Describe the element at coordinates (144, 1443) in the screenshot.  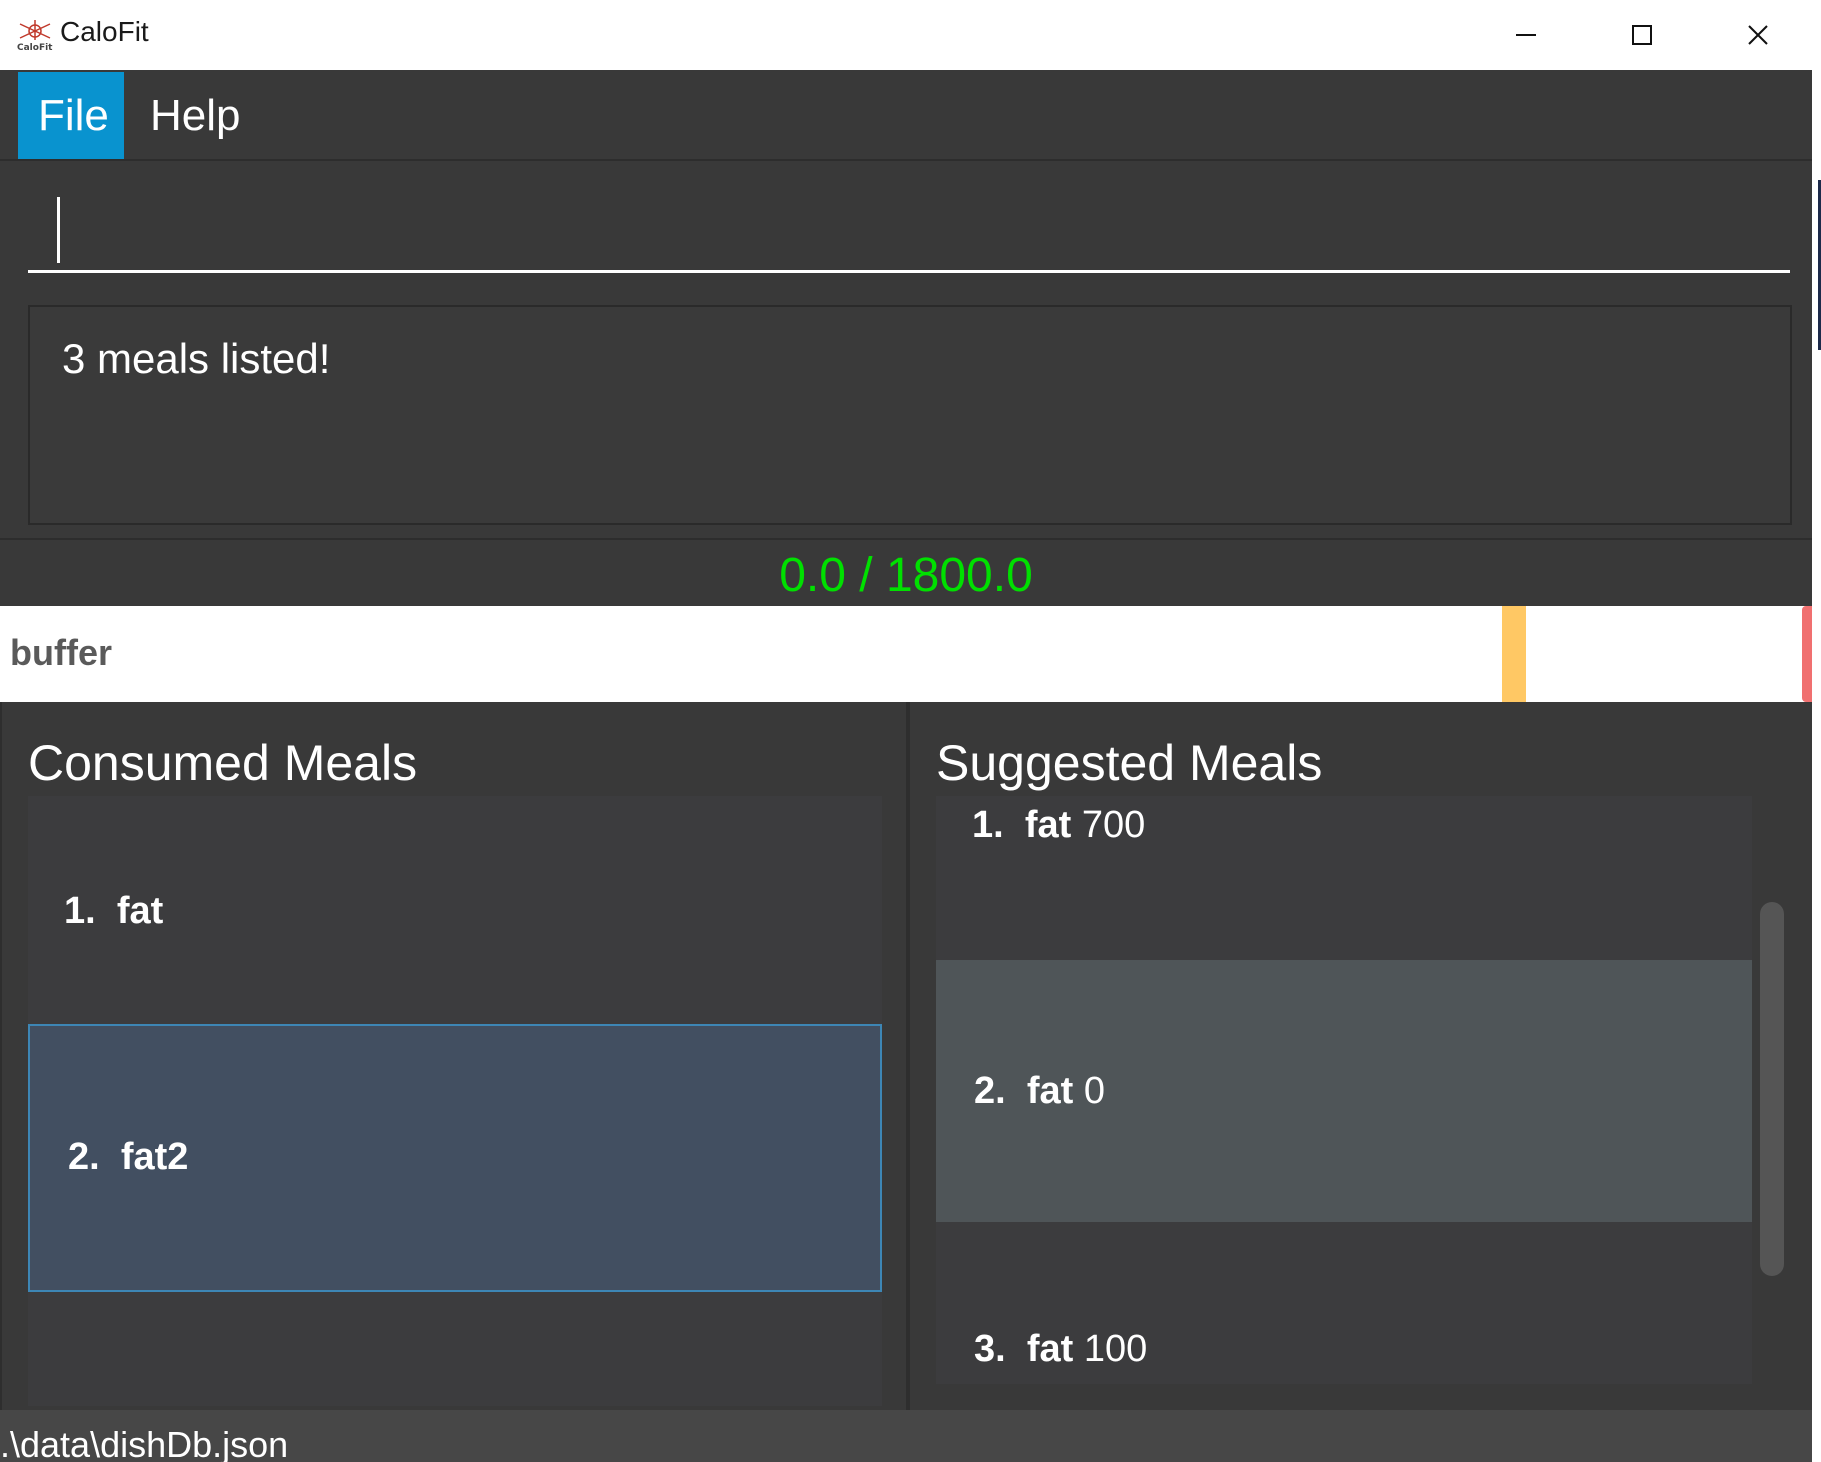
I see `data-file-path: .\data\dishDb.json` at that location.